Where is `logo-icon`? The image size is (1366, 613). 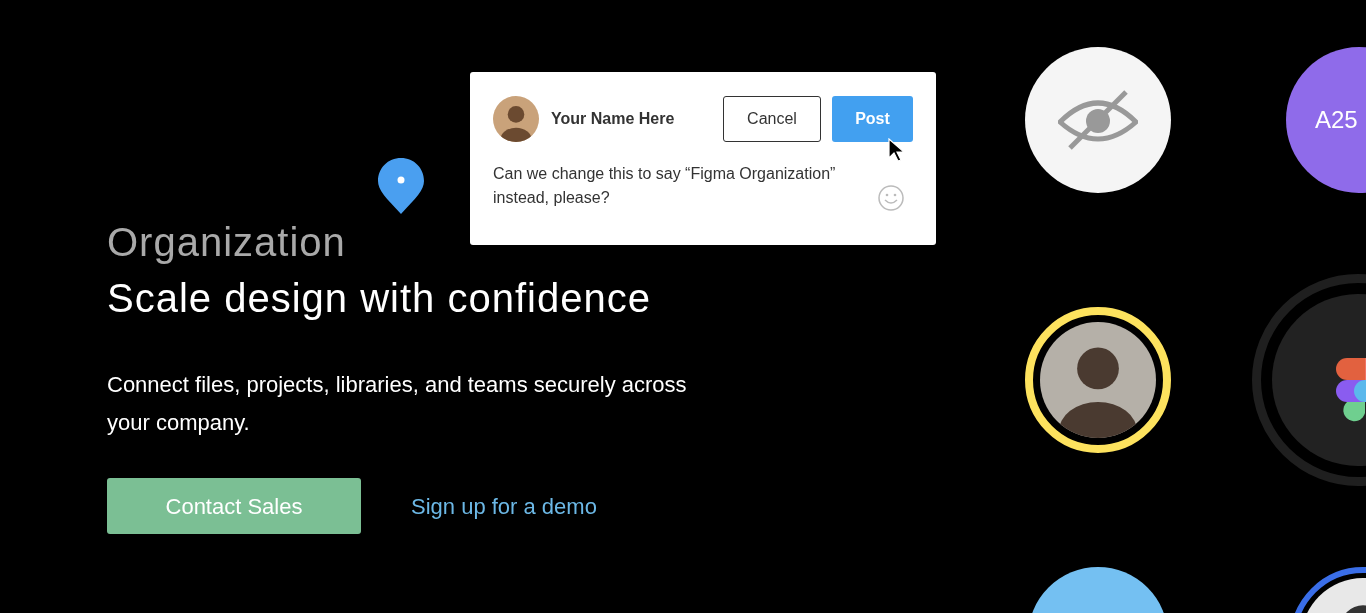 logo-icon is located at coordinates (1351, 391).